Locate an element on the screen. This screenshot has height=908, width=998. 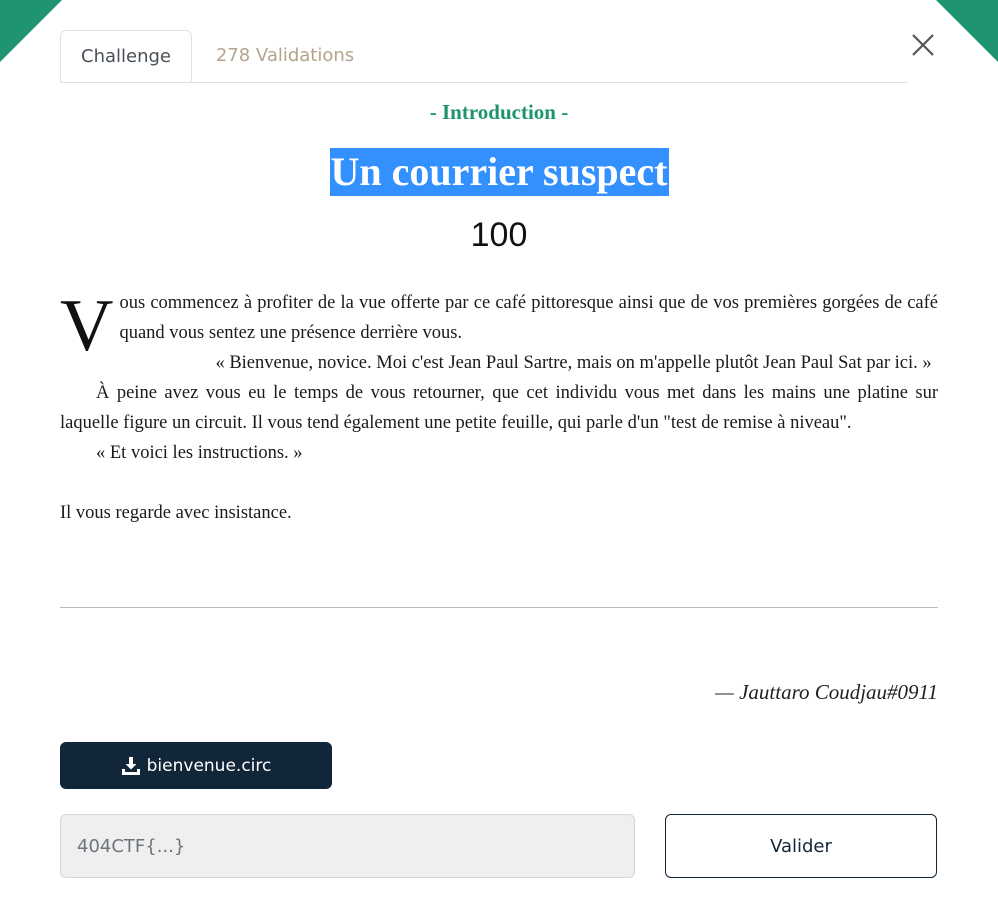
title-wrapper: Un courrier suspect is located at coordinates (499, 172).